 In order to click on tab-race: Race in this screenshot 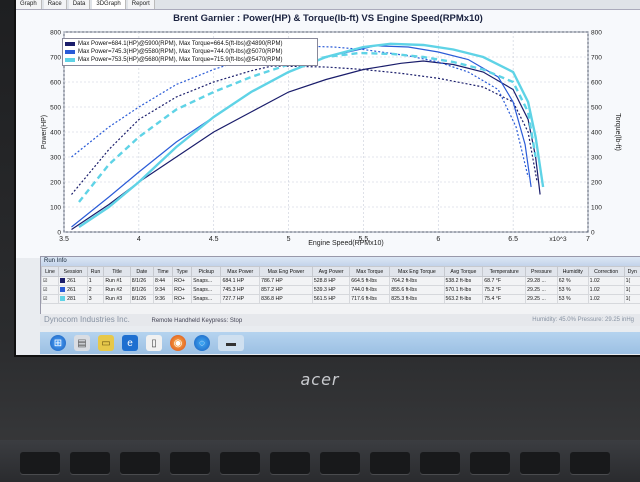, I will do `click(55, 4)`.